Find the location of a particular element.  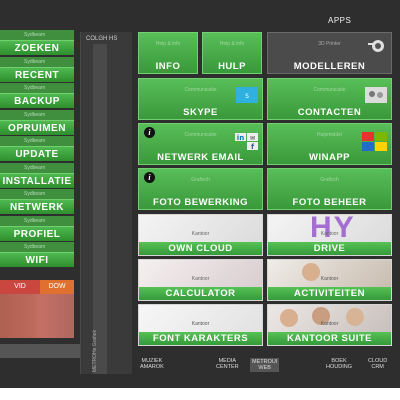

tile-foto-beheer: Grafisch FOTO BEHEER is located at coordinates (329, 189).